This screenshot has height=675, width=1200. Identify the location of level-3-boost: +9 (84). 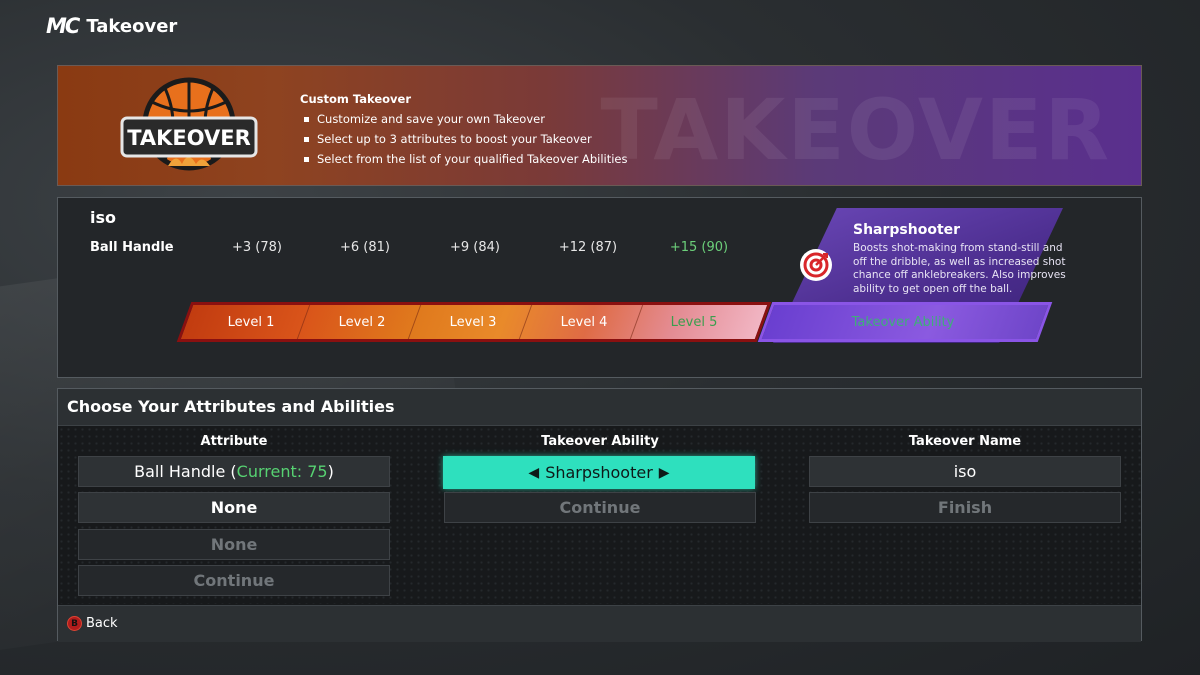
(475, 247).